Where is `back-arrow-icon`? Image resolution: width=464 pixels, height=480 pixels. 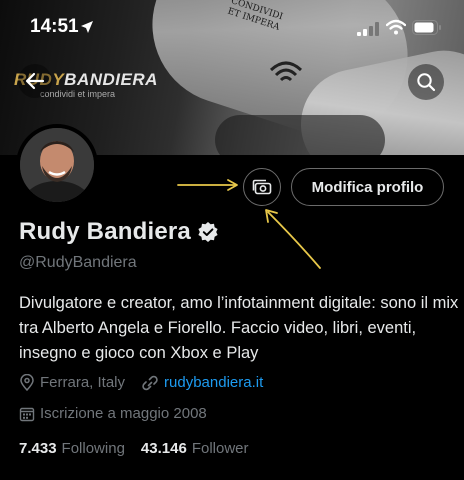 back-arrow-icon is located at coordinates (35, 81).